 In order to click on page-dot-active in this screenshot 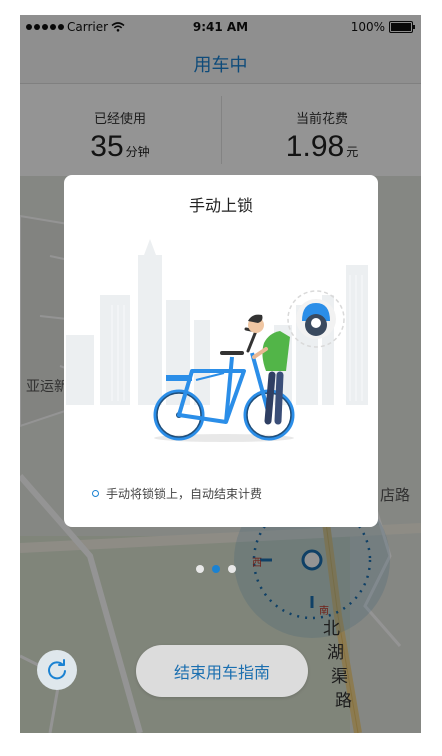, I will do `click(216, 569)`.